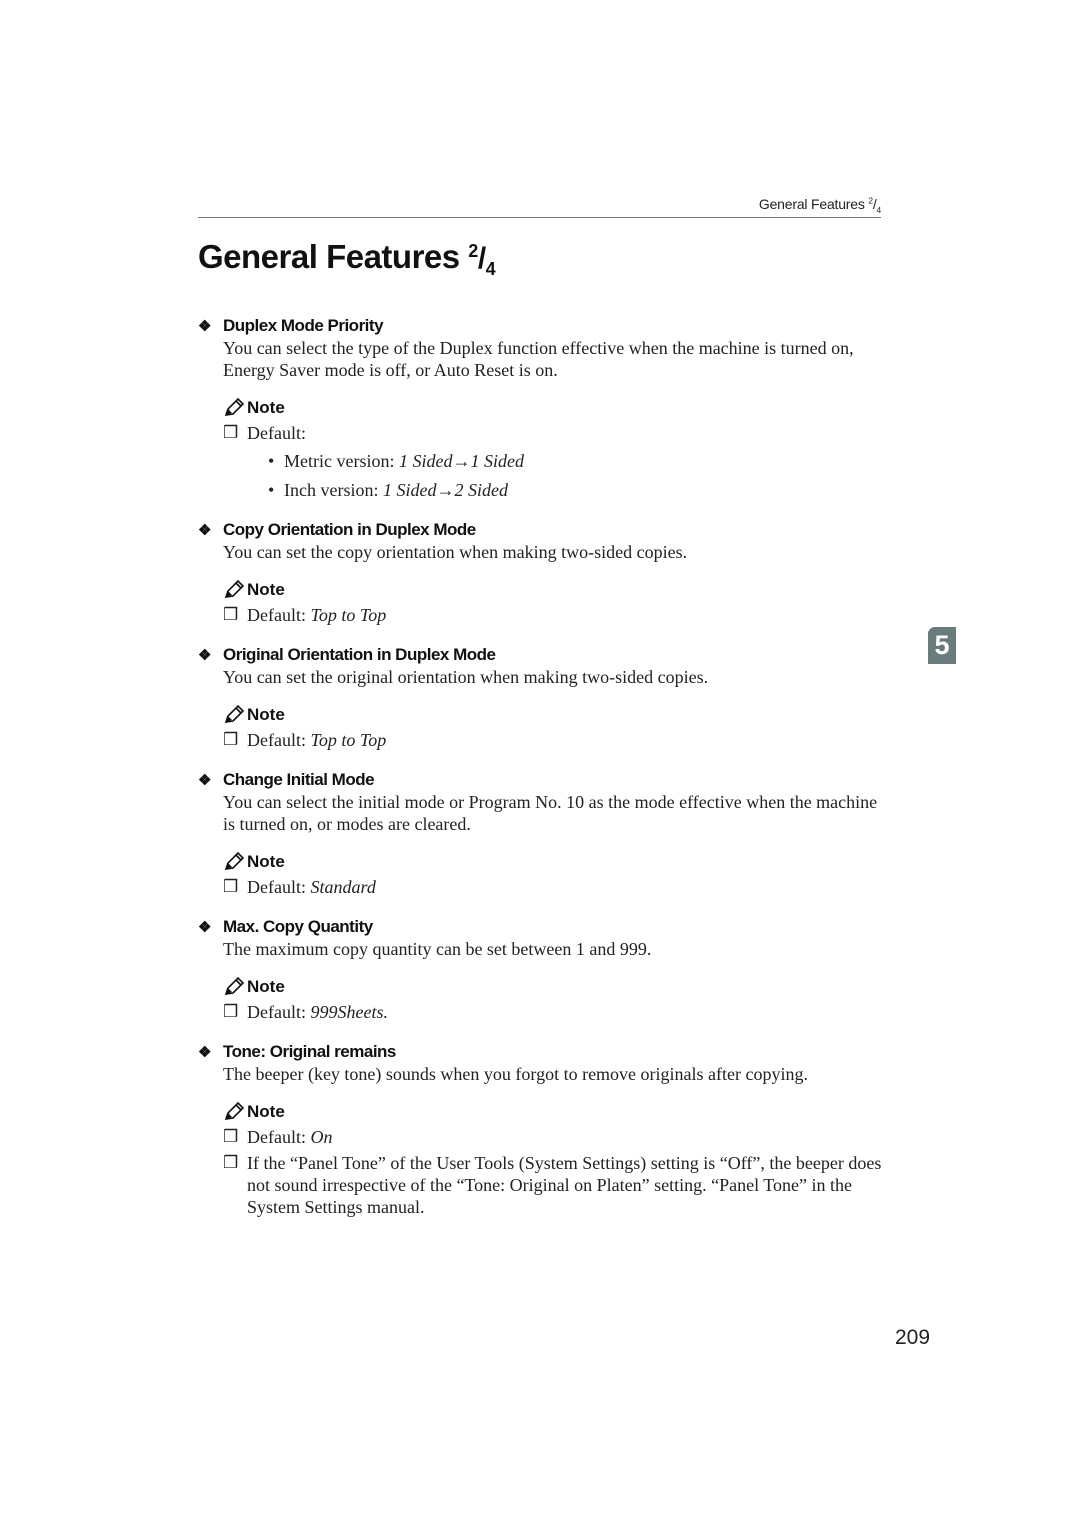  Describe the element at coordinates (298, 926) in the screenshot. I see `section-heading-text: Max. Copy Quantity` at that location.